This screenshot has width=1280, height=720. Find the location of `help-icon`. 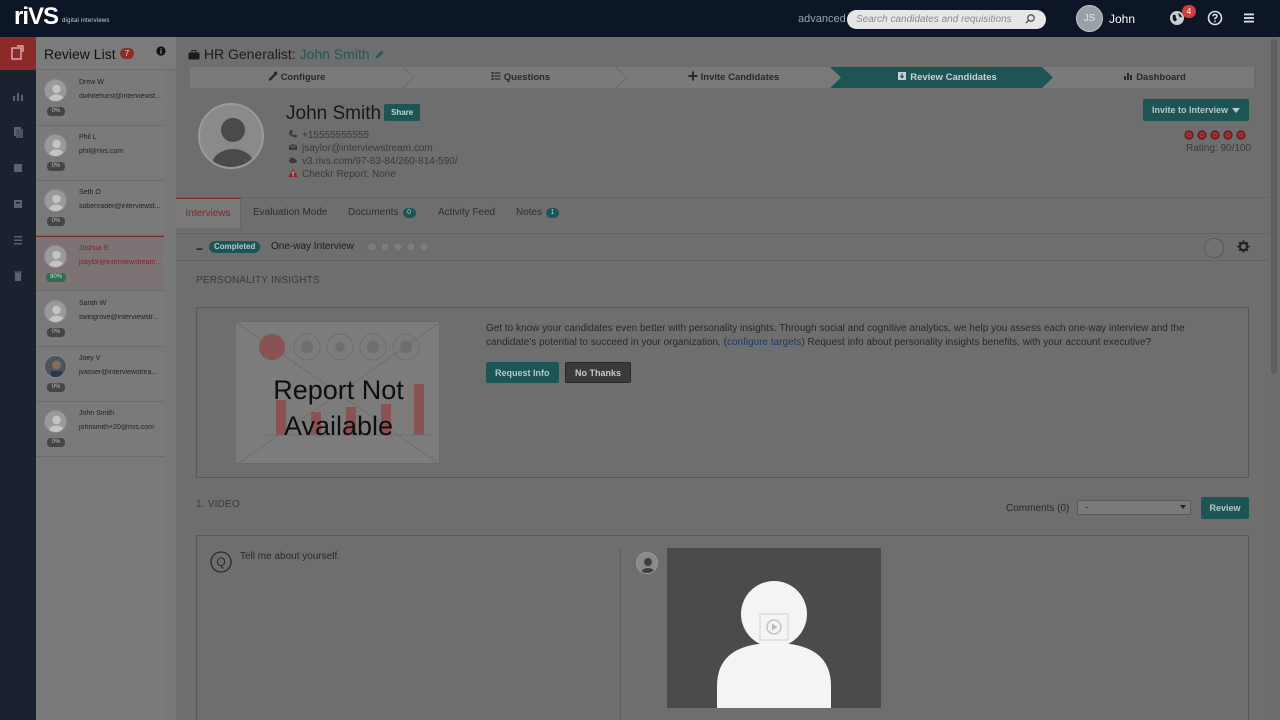

help-icon is located at coordinates (1215, 18).